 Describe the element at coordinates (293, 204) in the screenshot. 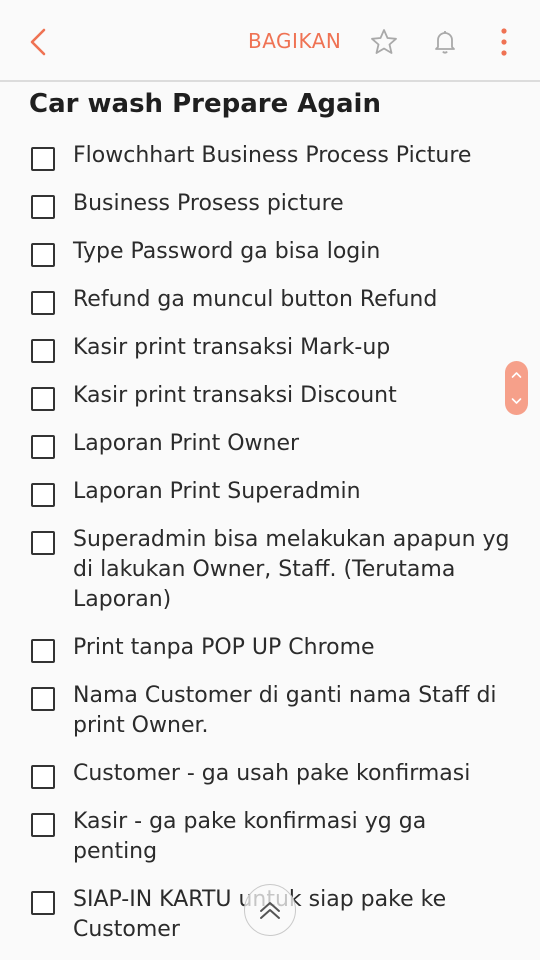

I see `checklist-item-text: Business Prosess picture` at that location.